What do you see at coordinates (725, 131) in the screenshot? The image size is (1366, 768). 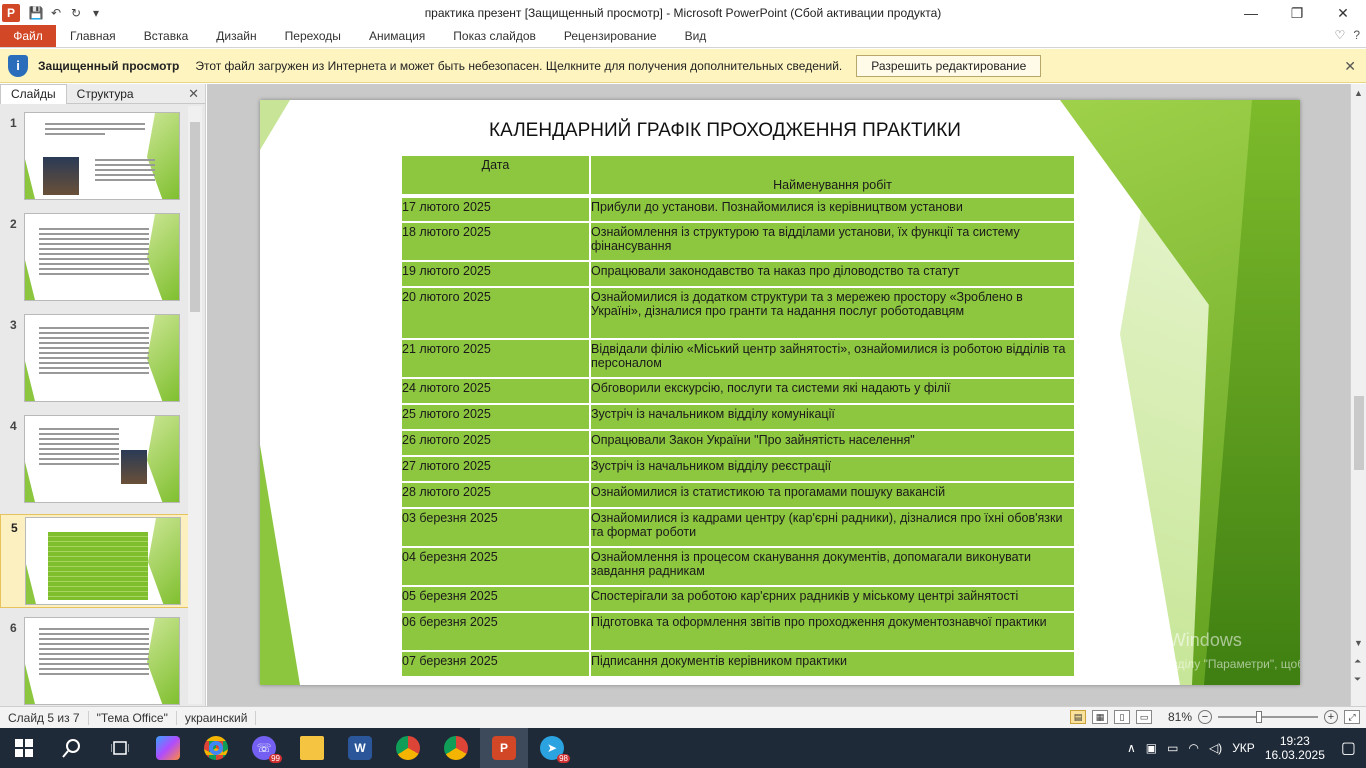 I see `slide-title: КАЛЕНДАРНИЙ ГРАФІК ПРОХОДЖЕННЯ ПРАКТИКИ` at bounding box center [725, 131].